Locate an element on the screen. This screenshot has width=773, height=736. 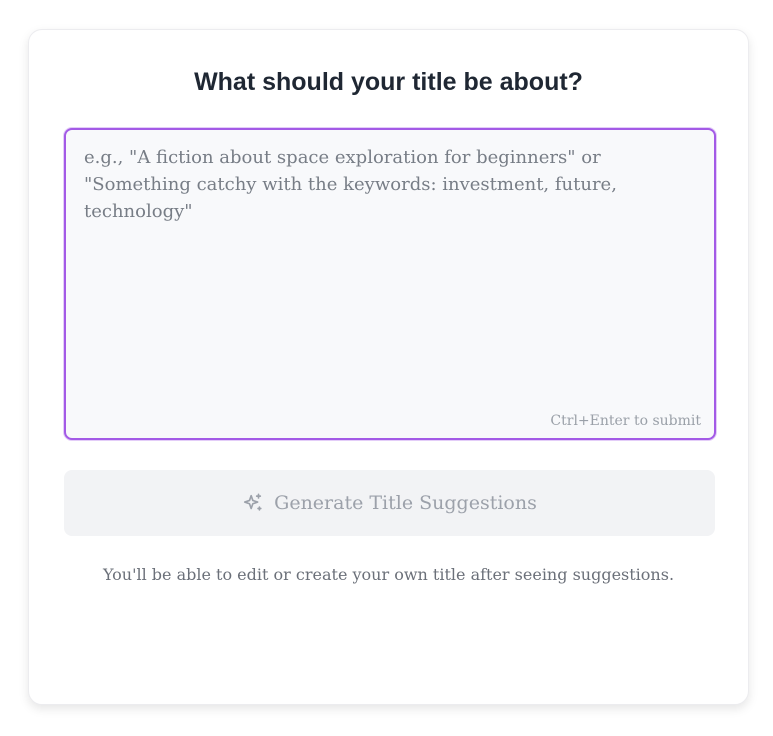
page-title: What should your title be about? is located at coordinates (388, 82).